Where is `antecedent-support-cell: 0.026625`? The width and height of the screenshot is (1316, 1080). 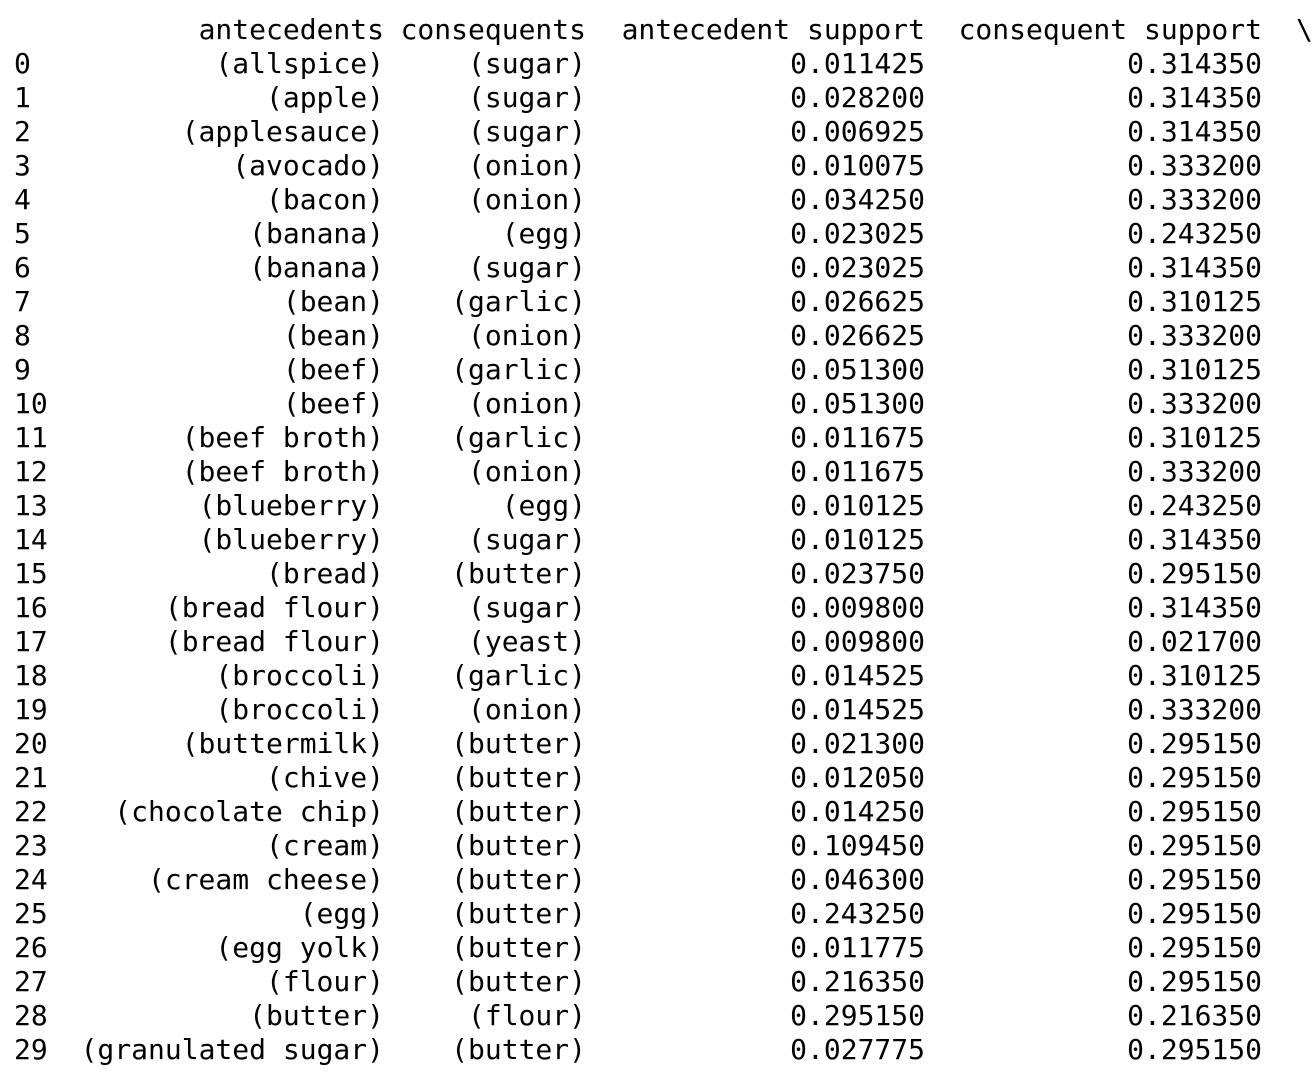 antecedent-support-cell: 0.026625 is located at coordinates (857, 335).